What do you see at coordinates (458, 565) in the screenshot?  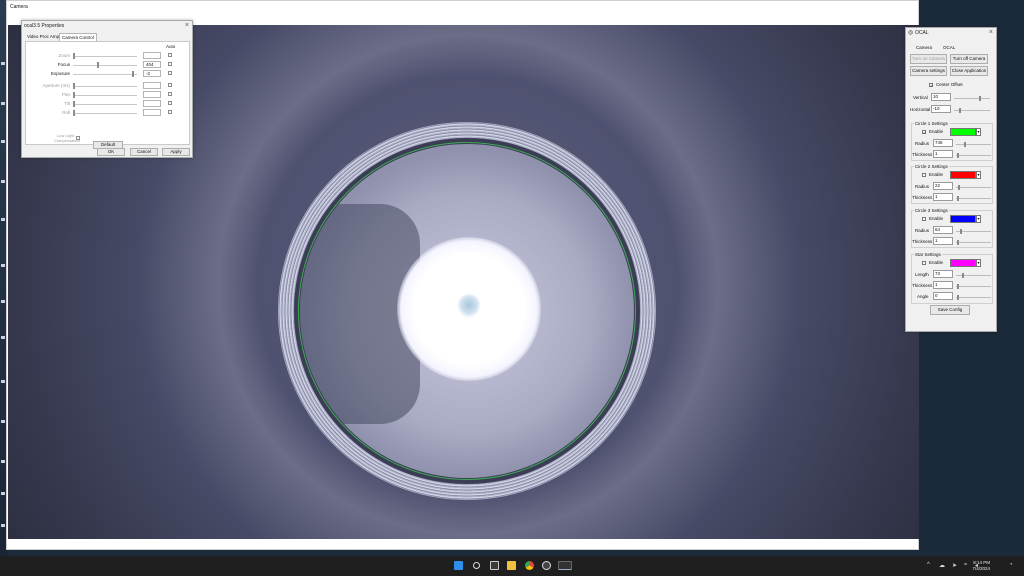 I see `windows-start-icon` at bounding box center [458, 565].